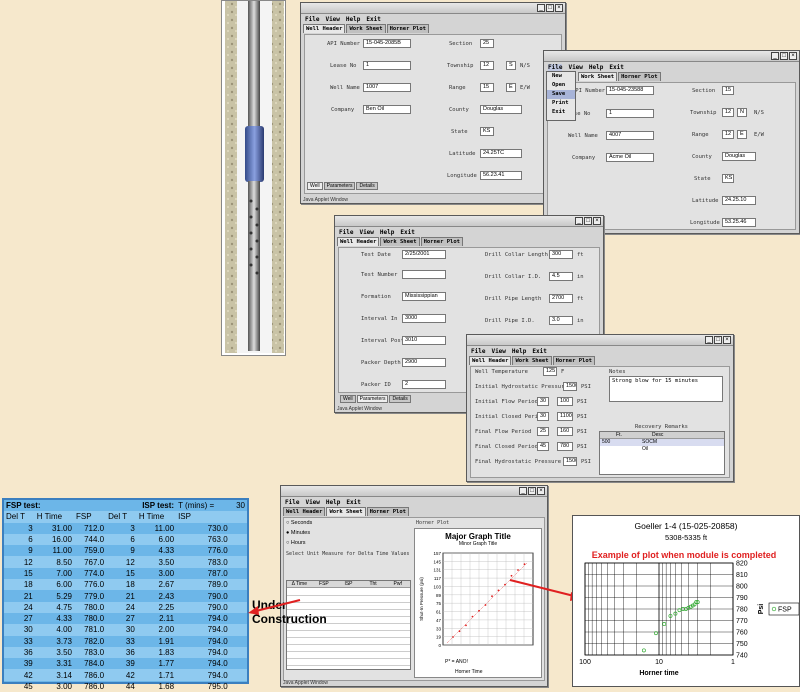 The width and height of the screenshot is (800, 692). What do you see at coordinates (659, 662) in the screenshot?
I see `plot-xtick-label: 10` at bounding box center [659, 662].